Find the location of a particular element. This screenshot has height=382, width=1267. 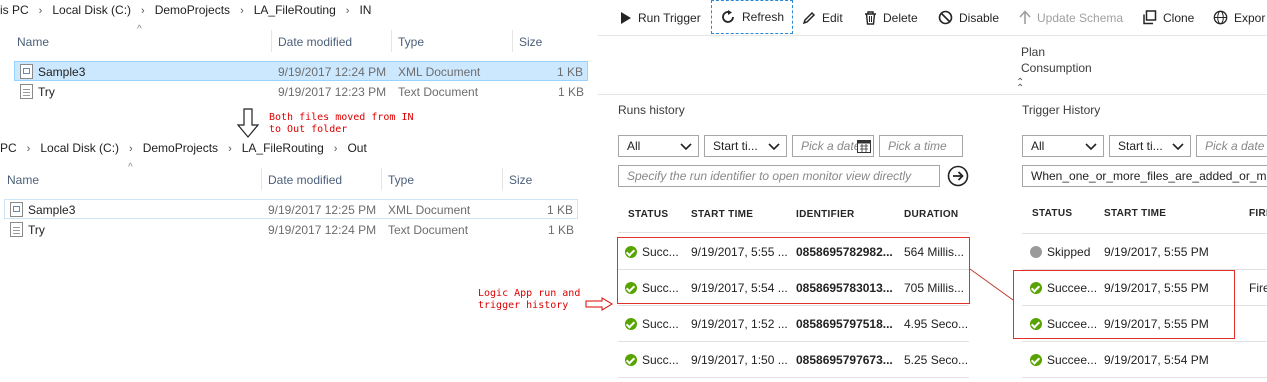

breadcrumb-item: Out is located at coordinates (356, 148).